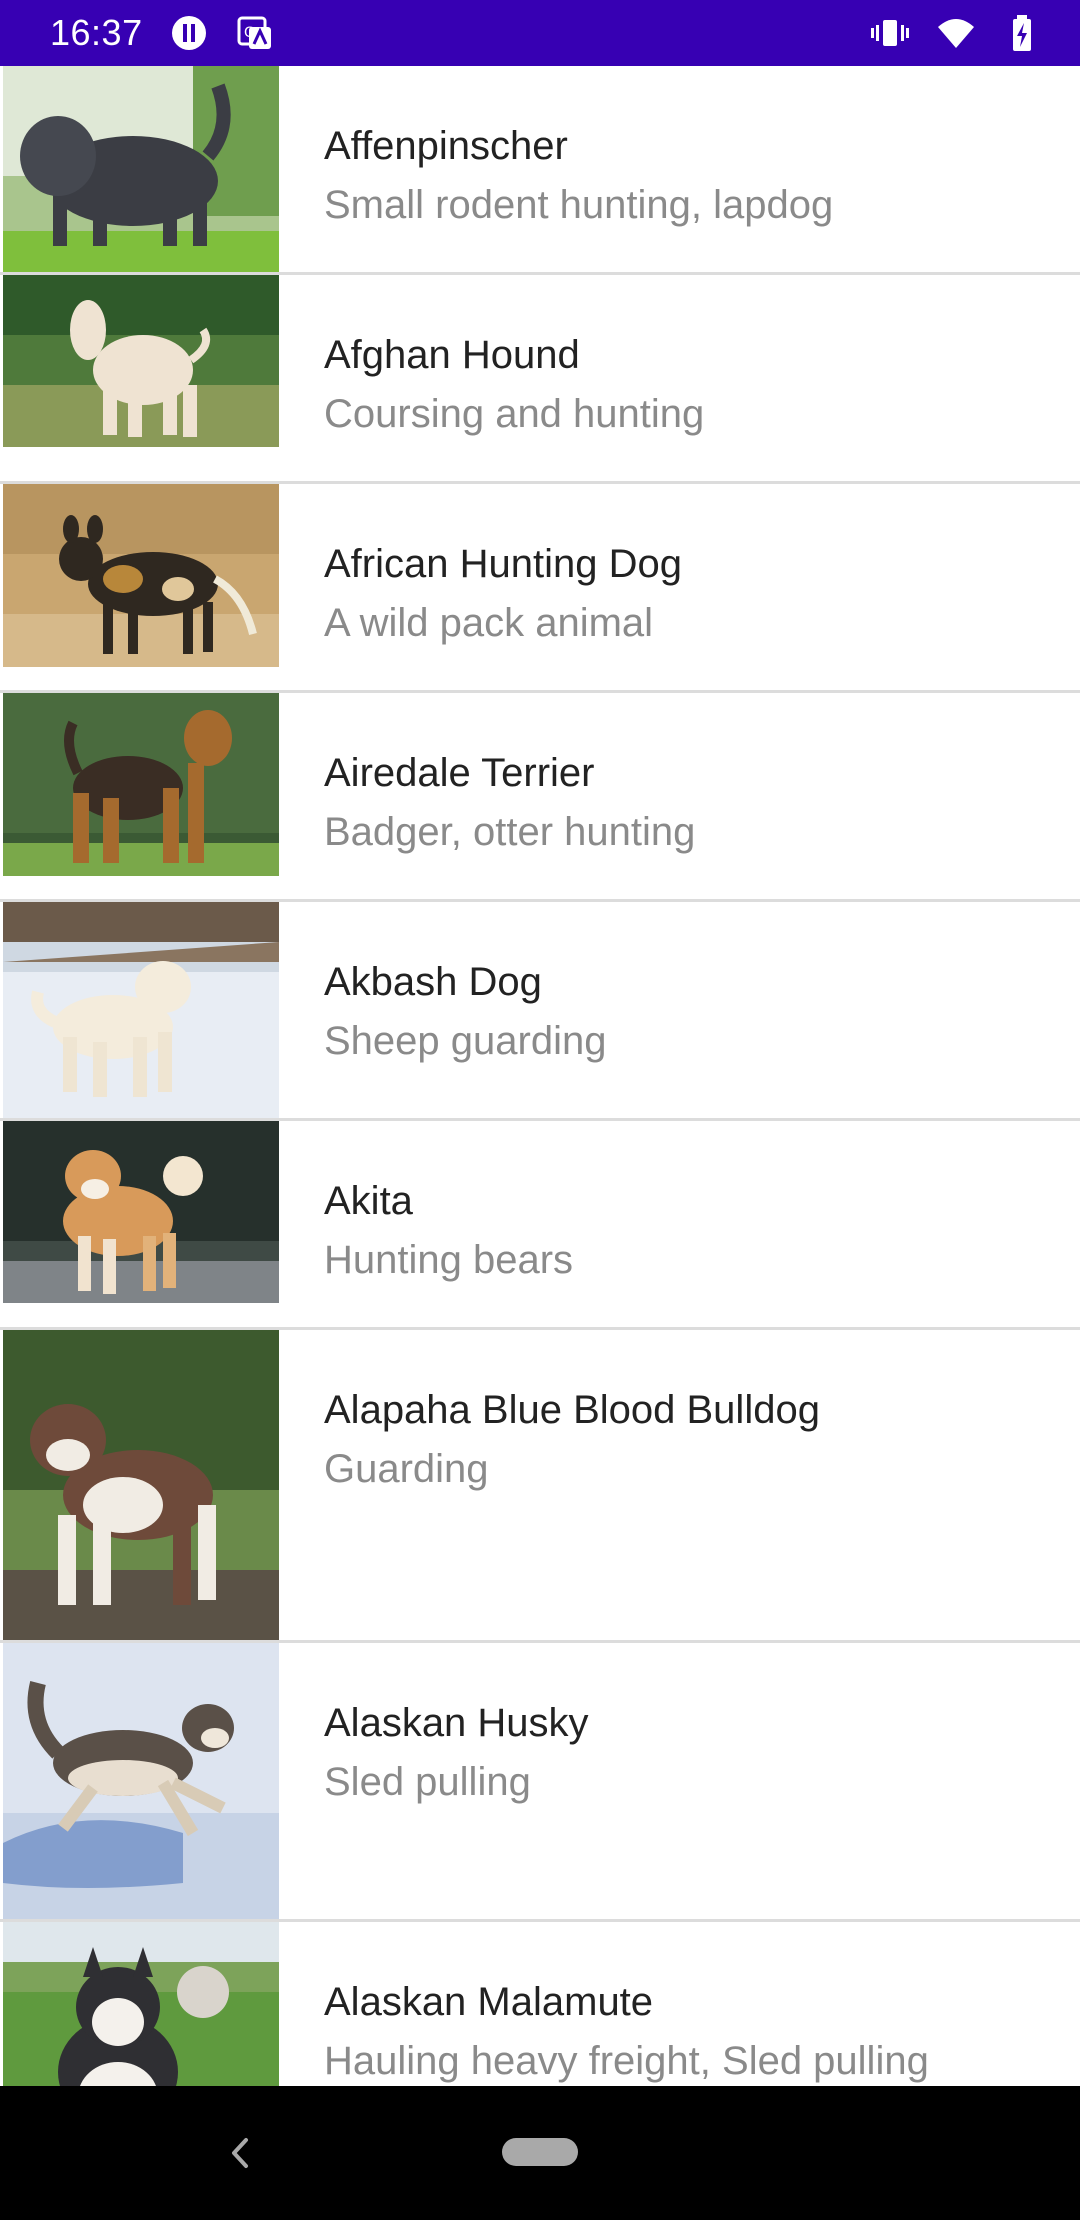  What do you see at coordinates (459, 773) in the screenshot?
I see `breed-name: Airedale Terrier` at bounding box center [459, 773].